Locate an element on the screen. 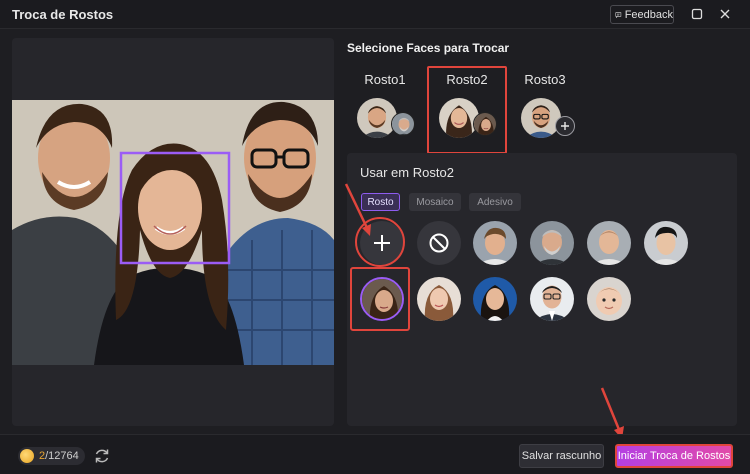  feedback-button: Feedback is located at coordinates (642, 14).